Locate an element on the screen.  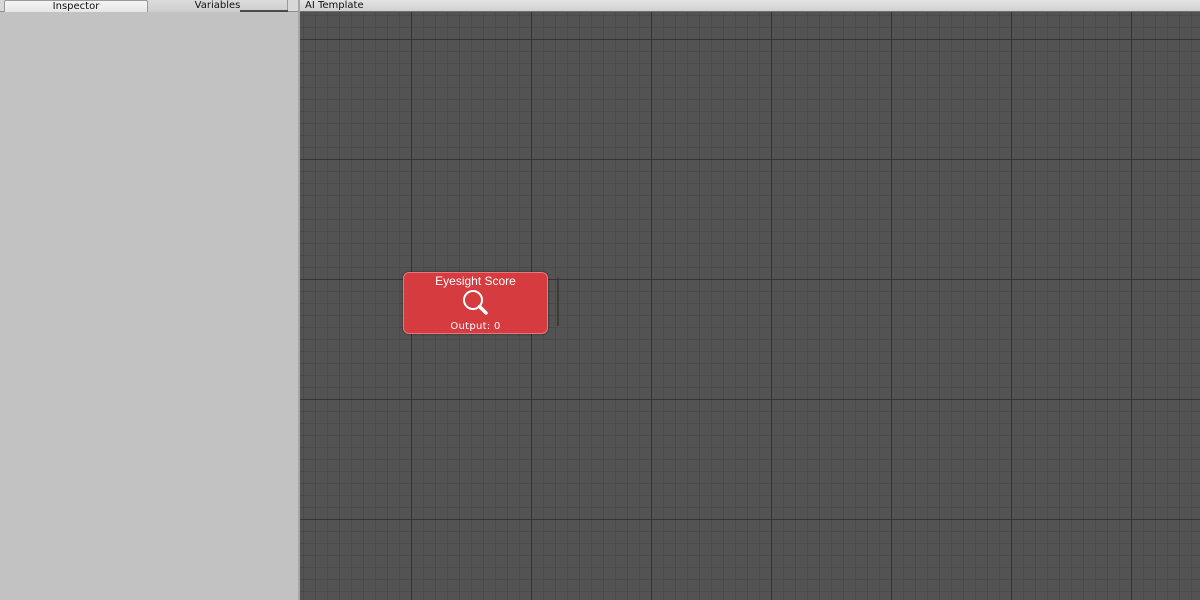
magnifier-icon is located at coordinates (475, 302).